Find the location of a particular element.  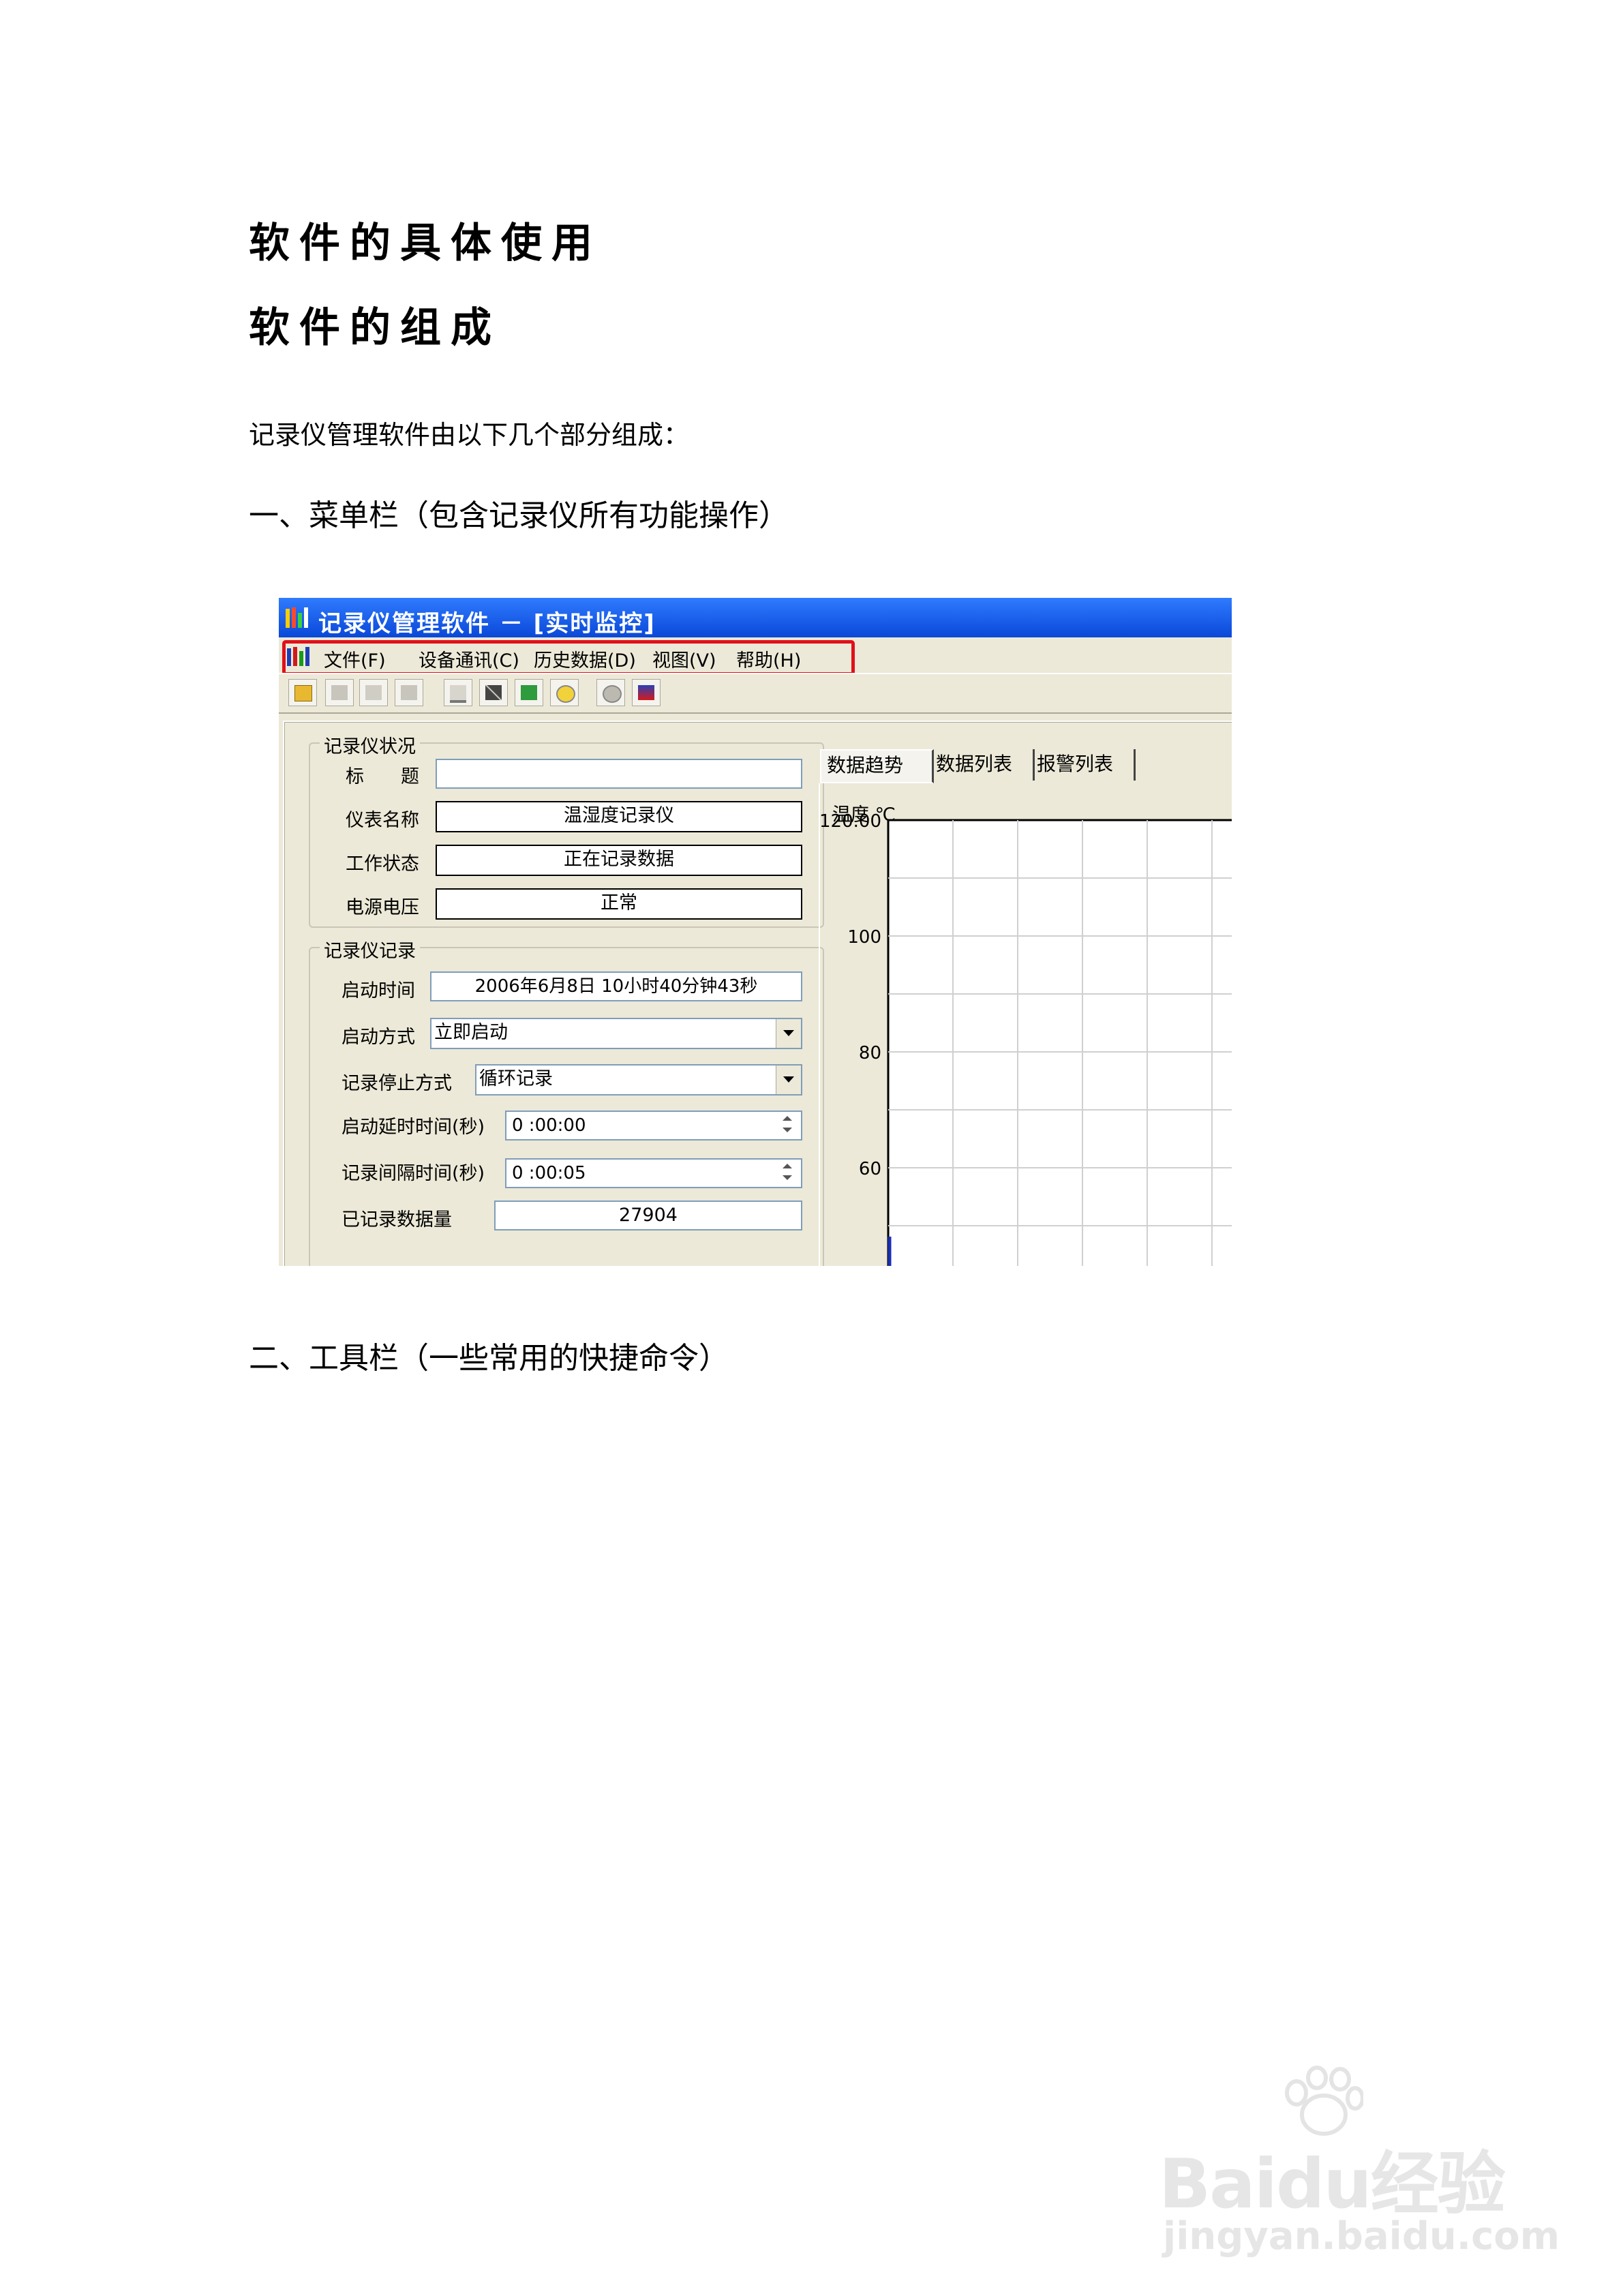

section-toolbar: 二、工具栏（一些常用的快捷命令） is located at coordinates (489, 1358).